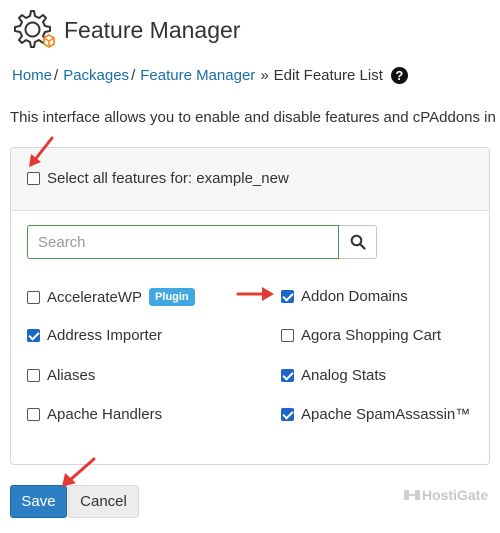 This screenshot has width=500, height=533. Describe the element at coordinates (412, 495) in the screenshot. I see `hostigate-logo-icon` at that location.